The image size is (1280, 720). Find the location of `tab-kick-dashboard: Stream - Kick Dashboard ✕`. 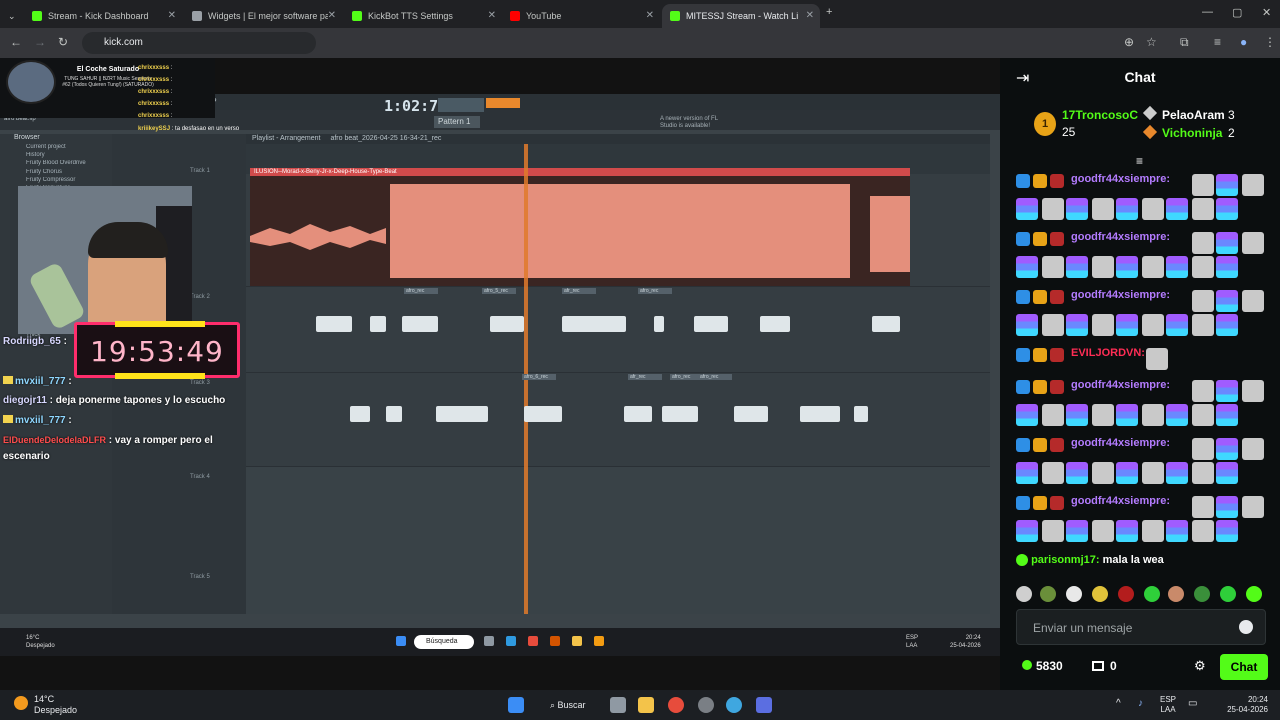

tab-kick-dashboard: Stream - Kick Dashboard ✕ is located at coordinates (103, 16).